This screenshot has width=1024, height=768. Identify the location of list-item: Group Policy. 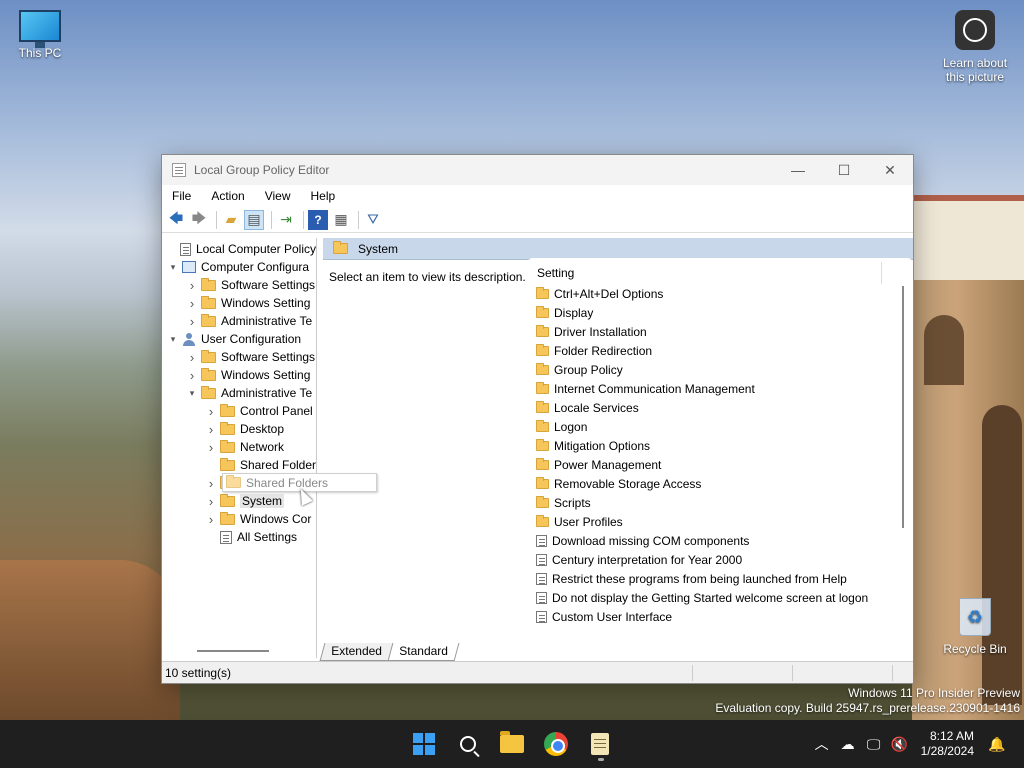
(720, 369).